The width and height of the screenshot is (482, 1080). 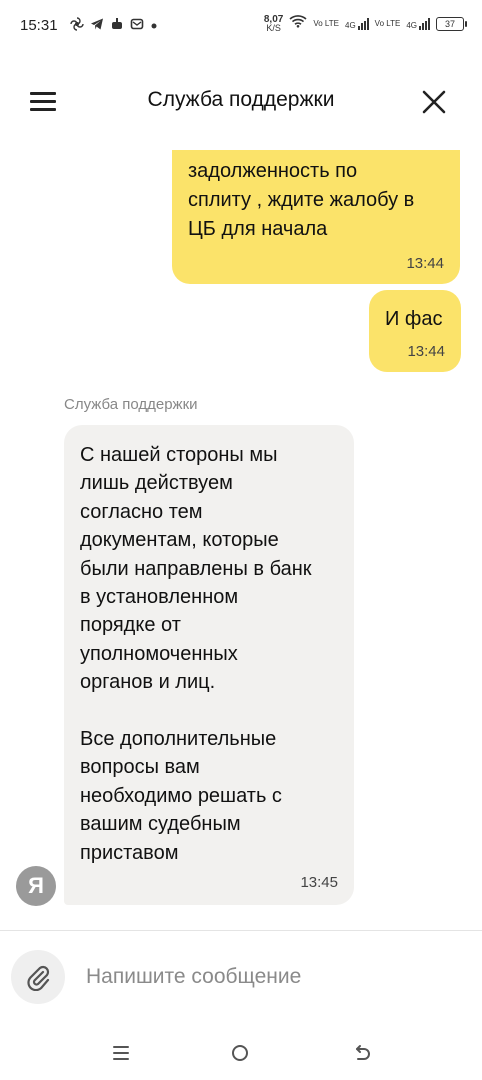 I want to click on outgoing-message: И фас 13:44, so click(x=415, y=331).